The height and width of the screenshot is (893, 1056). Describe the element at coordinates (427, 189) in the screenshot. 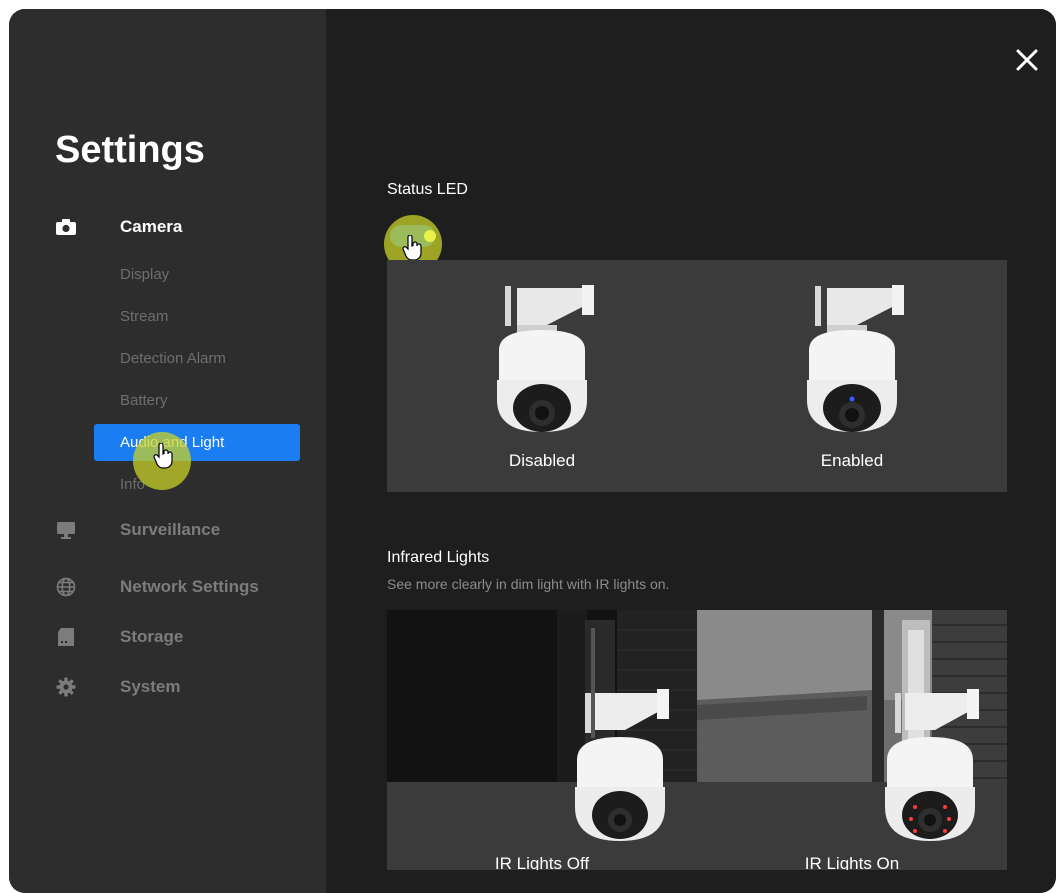

I see `status-led-title: Status LED` at that location.